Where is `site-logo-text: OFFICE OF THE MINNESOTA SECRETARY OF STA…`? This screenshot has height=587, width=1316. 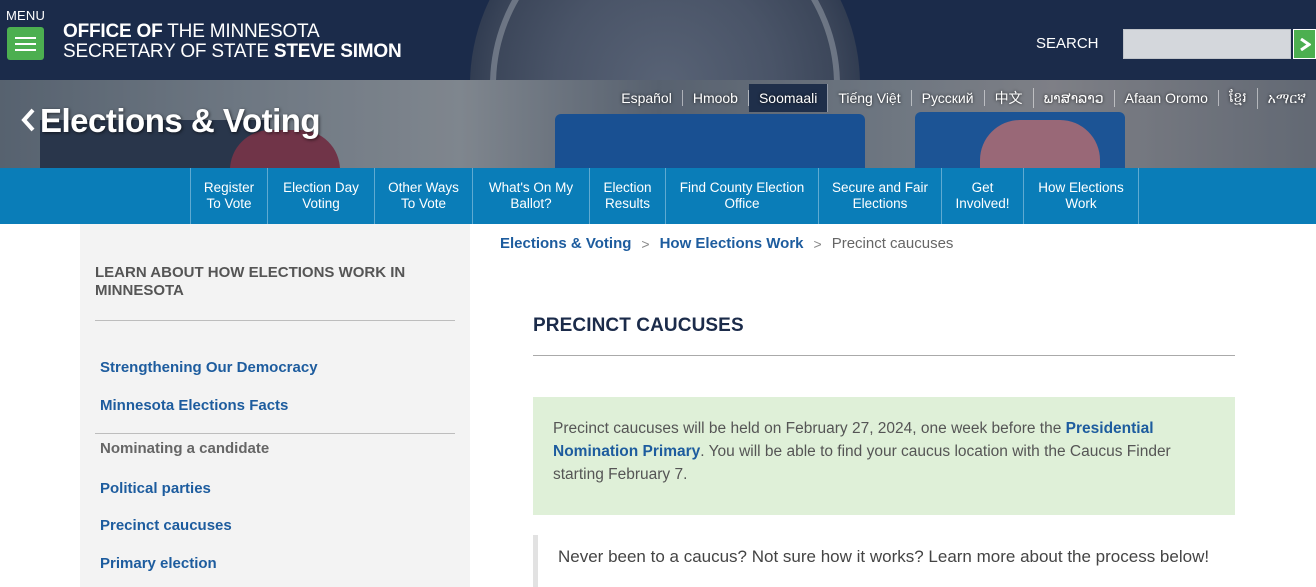
site-logo-text: OFFICE OF THE MINNESOTA SECRETARY OF STA… is located at coordinates (232, 42).